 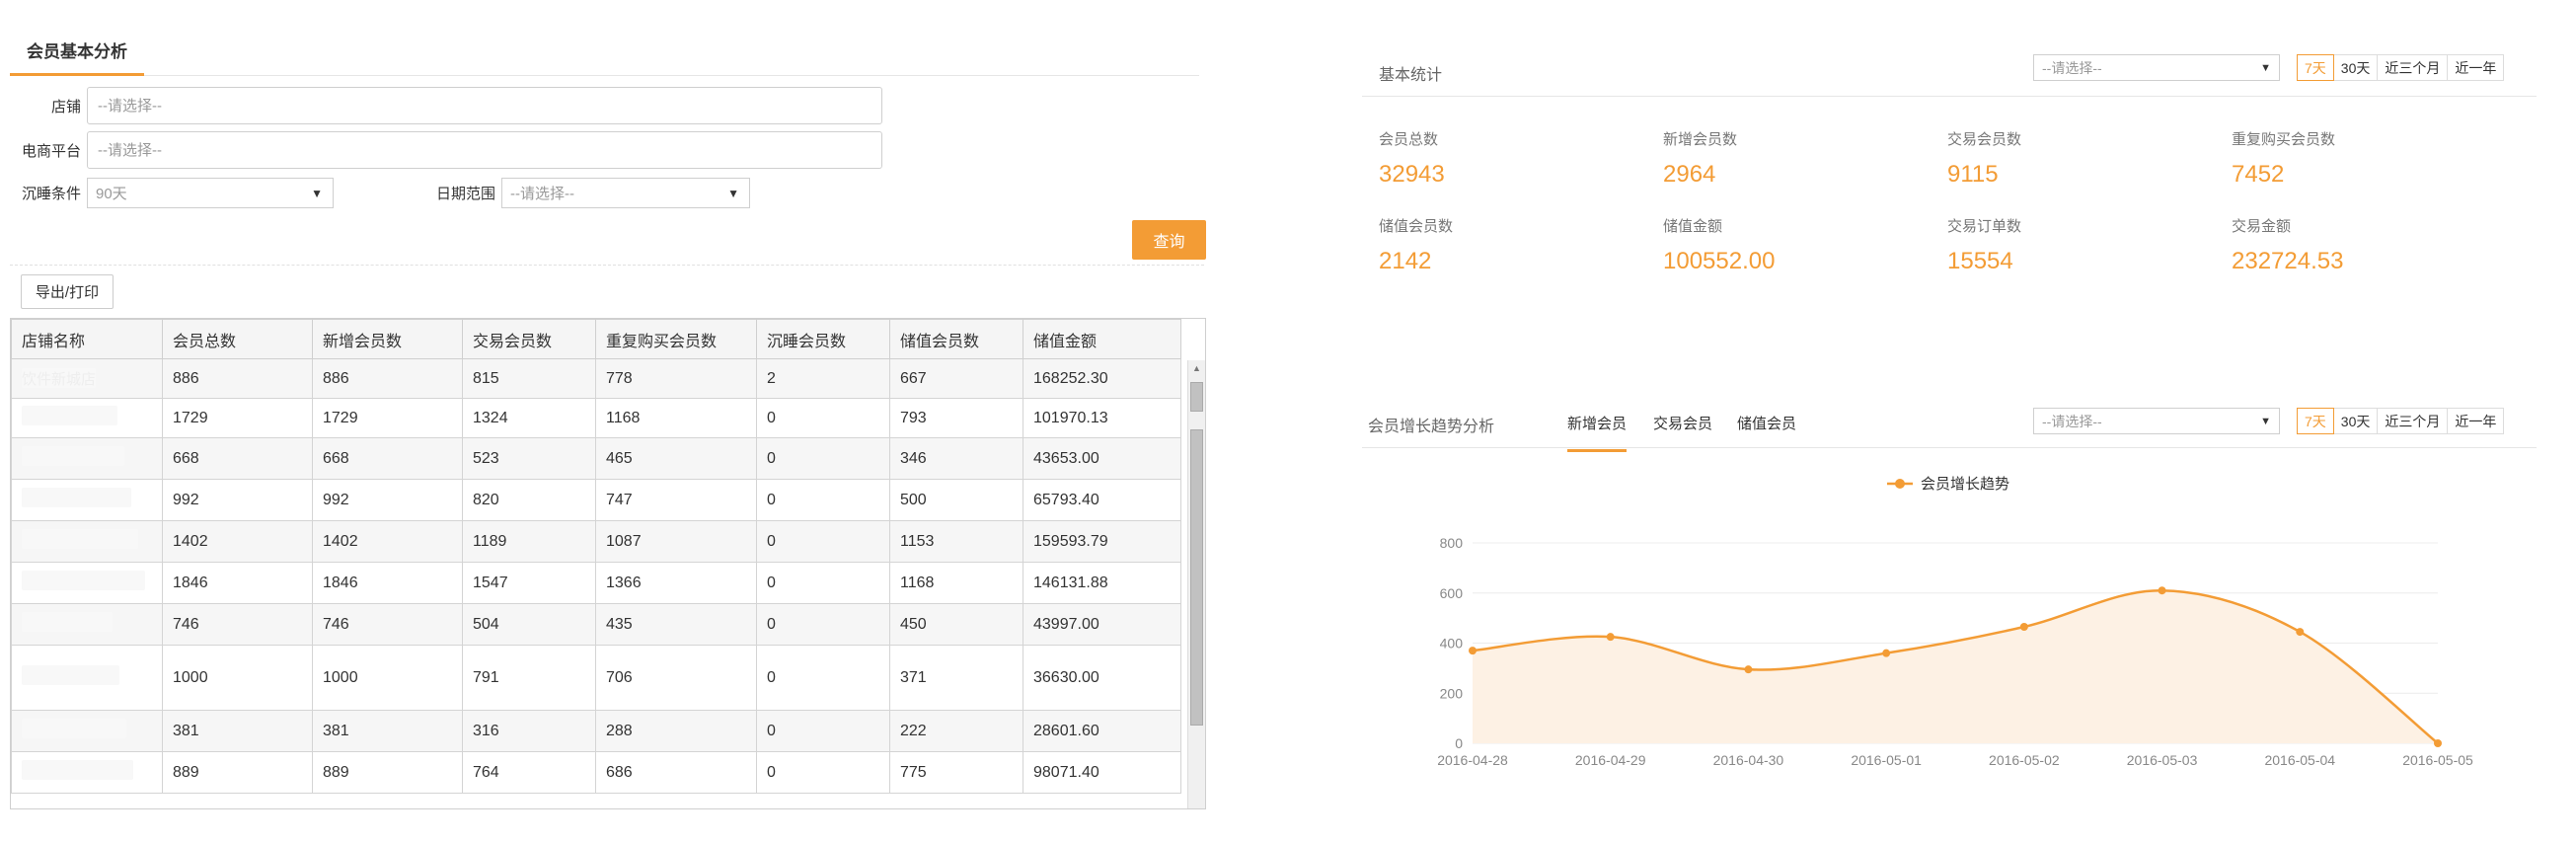 I want to click on stat-value: 232724.53, so click(x=2288, y=261).